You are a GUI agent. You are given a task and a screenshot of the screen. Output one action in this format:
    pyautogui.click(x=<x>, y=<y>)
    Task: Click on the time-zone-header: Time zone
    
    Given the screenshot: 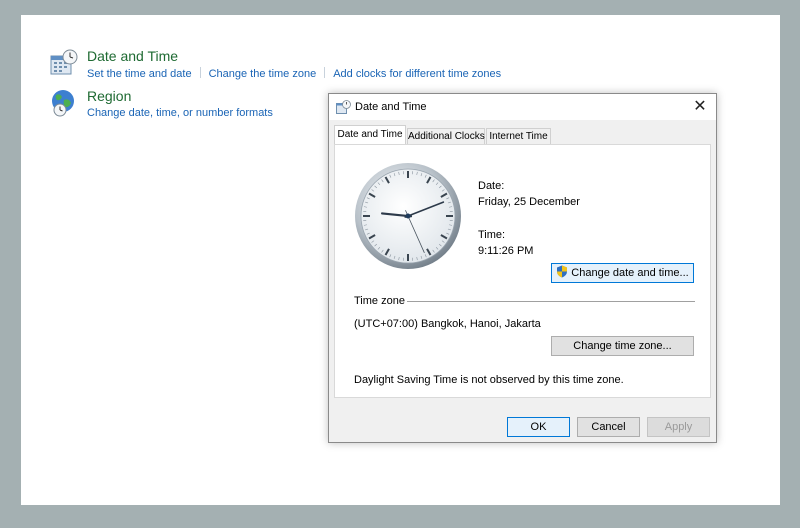 What is the action you would take?
    pyautogui.click(x=379, y=301)
    